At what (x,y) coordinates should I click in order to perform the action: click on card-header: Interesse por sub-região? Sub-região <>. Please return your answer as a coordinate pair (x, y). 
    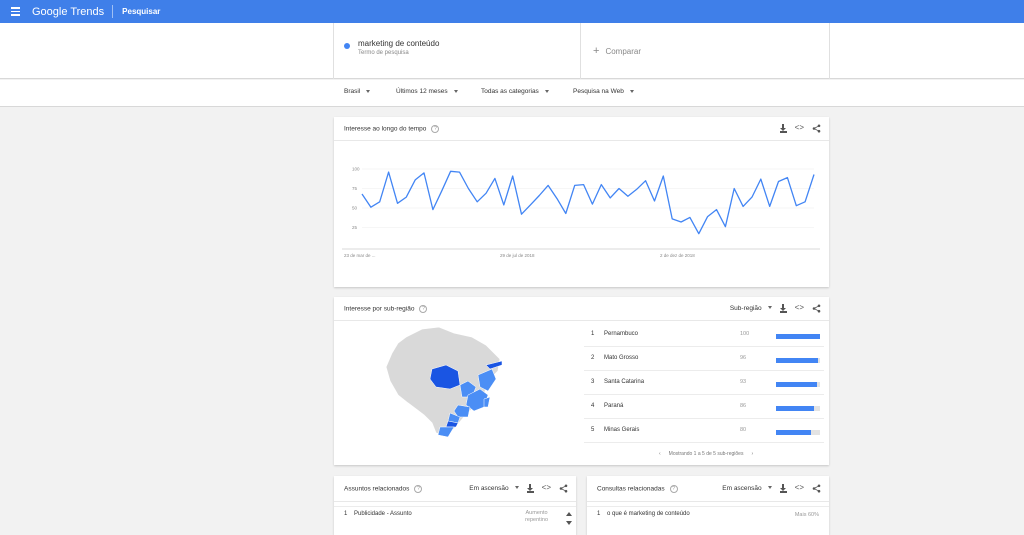
    Looking at the image, I should click on (581, 309).